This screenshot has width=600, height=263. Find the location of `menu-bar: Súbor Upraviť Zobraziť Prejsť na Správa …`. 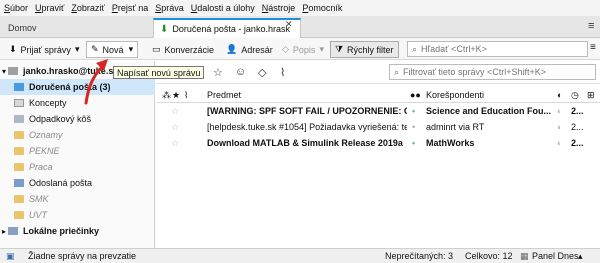

menu-bar: Súbor Upraviť Zobraziť Prejsť na Správa … is located at coordinates (300, 8).